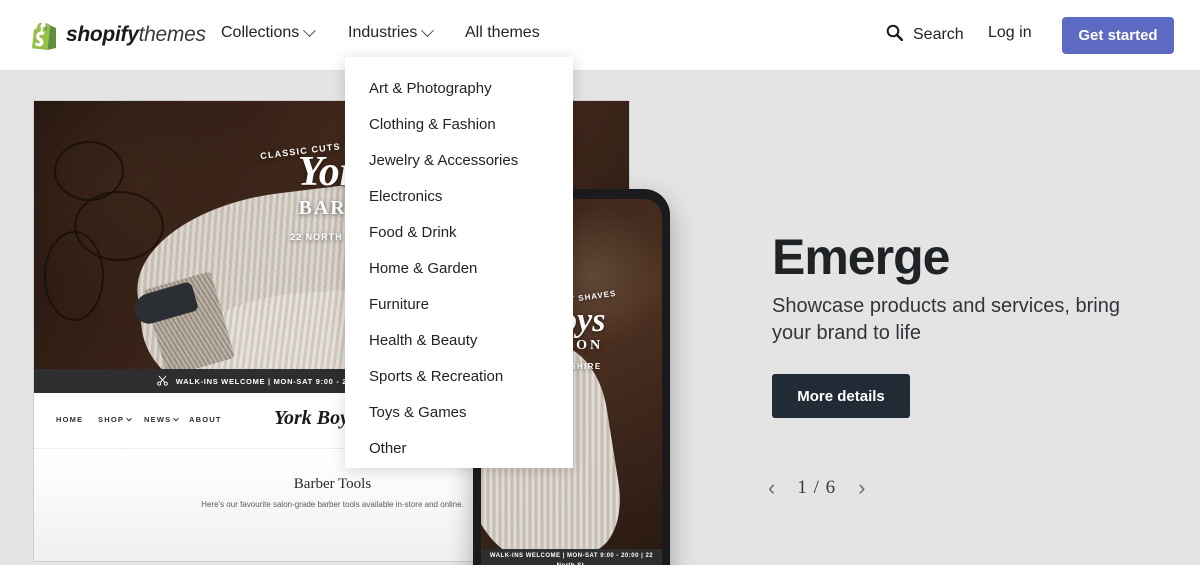 This screenshot has width=1200, height=565. I want to click on store-nav-home: HOME, so click(69, 419).